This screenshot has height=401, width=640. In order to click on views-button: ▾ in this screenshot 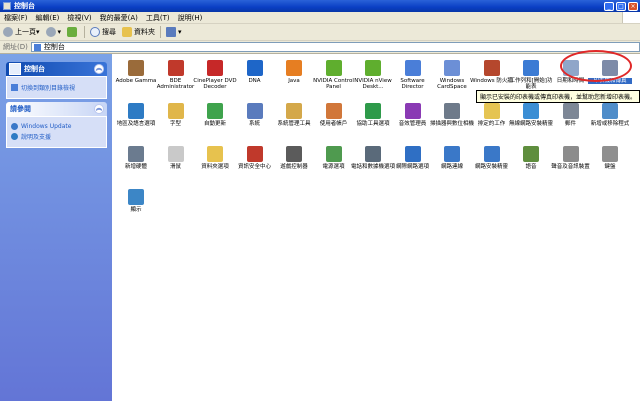, I will do `click(174, 32)`.